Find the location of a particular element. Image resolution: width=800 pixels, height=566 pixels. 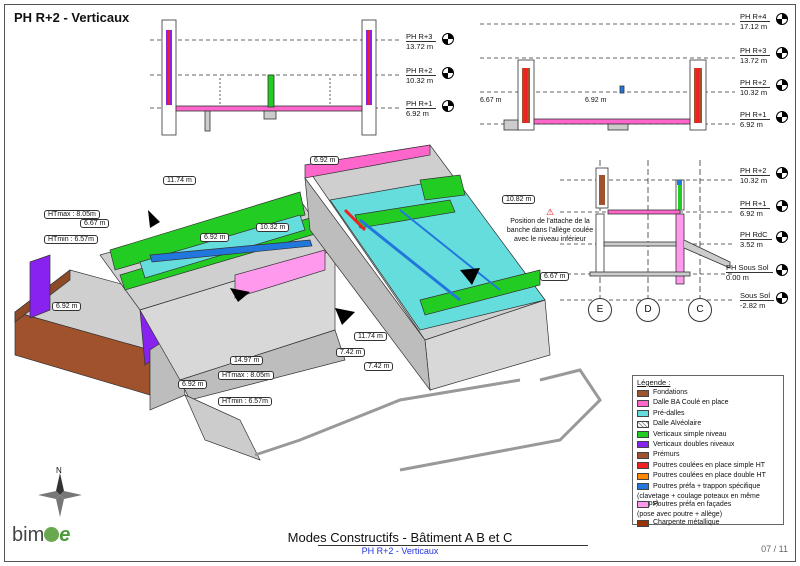

level-lower-r2: PH R+2 10.32 m is located at coordinates (755, 175).